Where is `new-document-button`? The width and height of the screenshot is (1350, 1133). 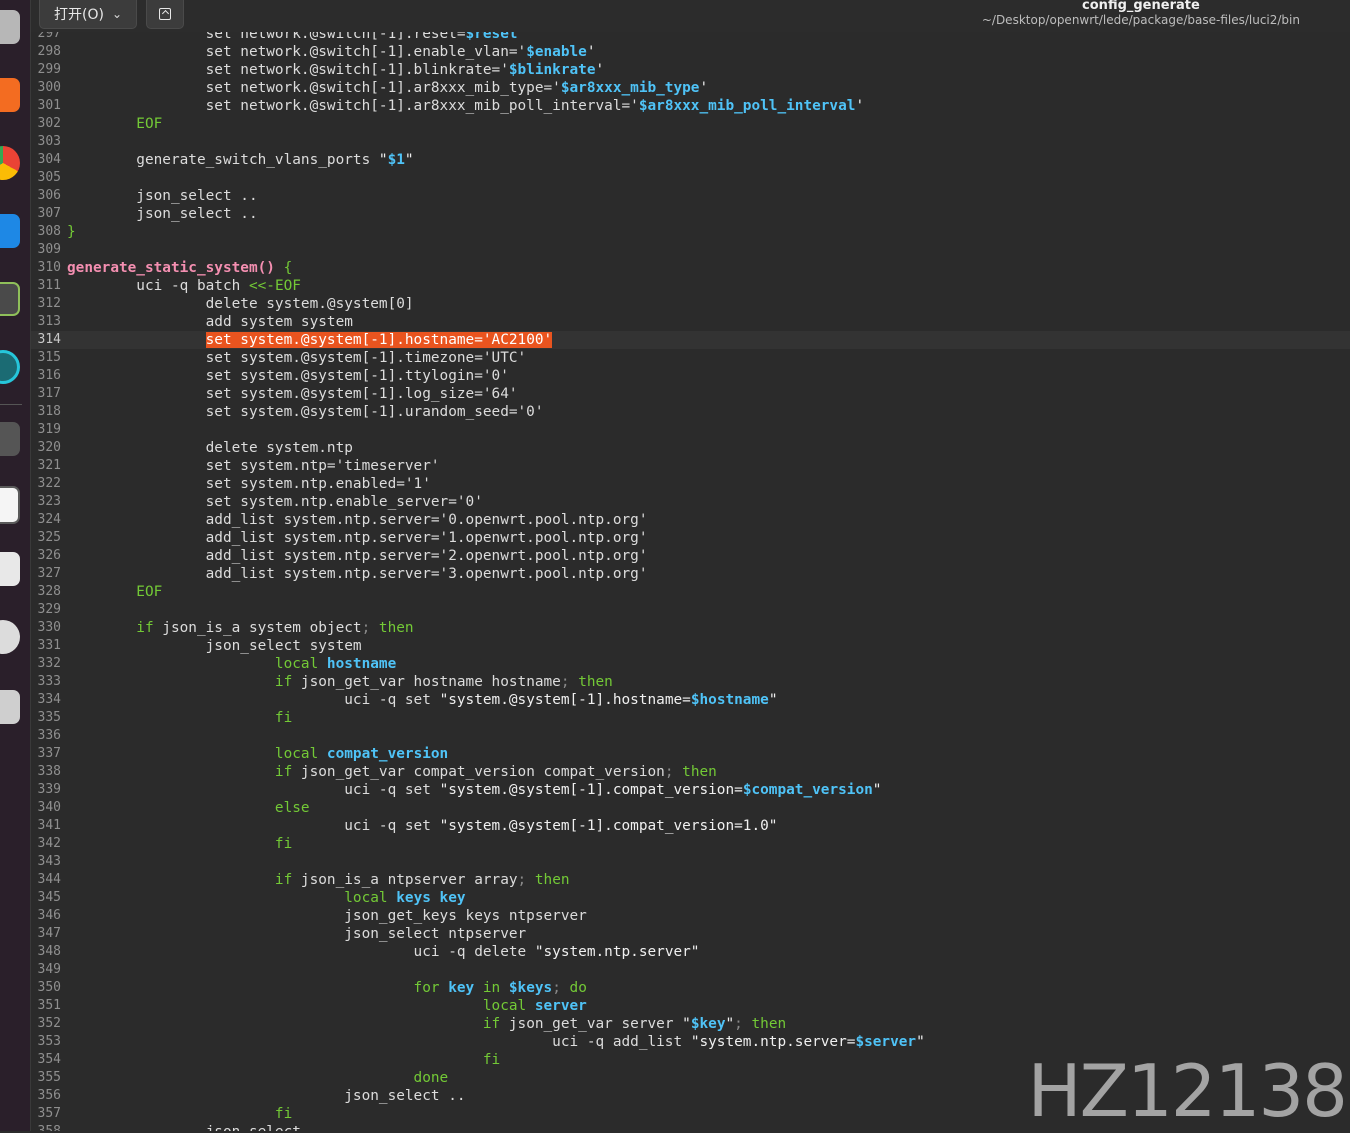 new-document-button is located at coordinates (165, 14).